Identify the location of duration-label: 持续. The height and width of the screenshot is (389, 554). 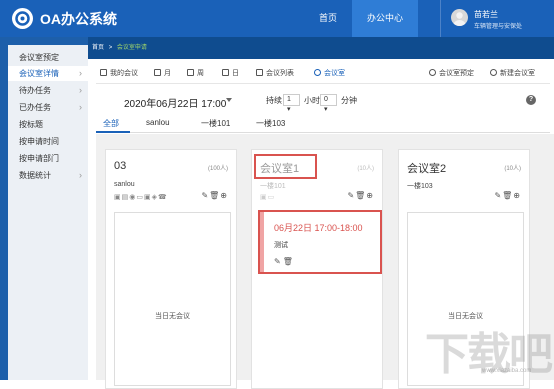
(274, 100).